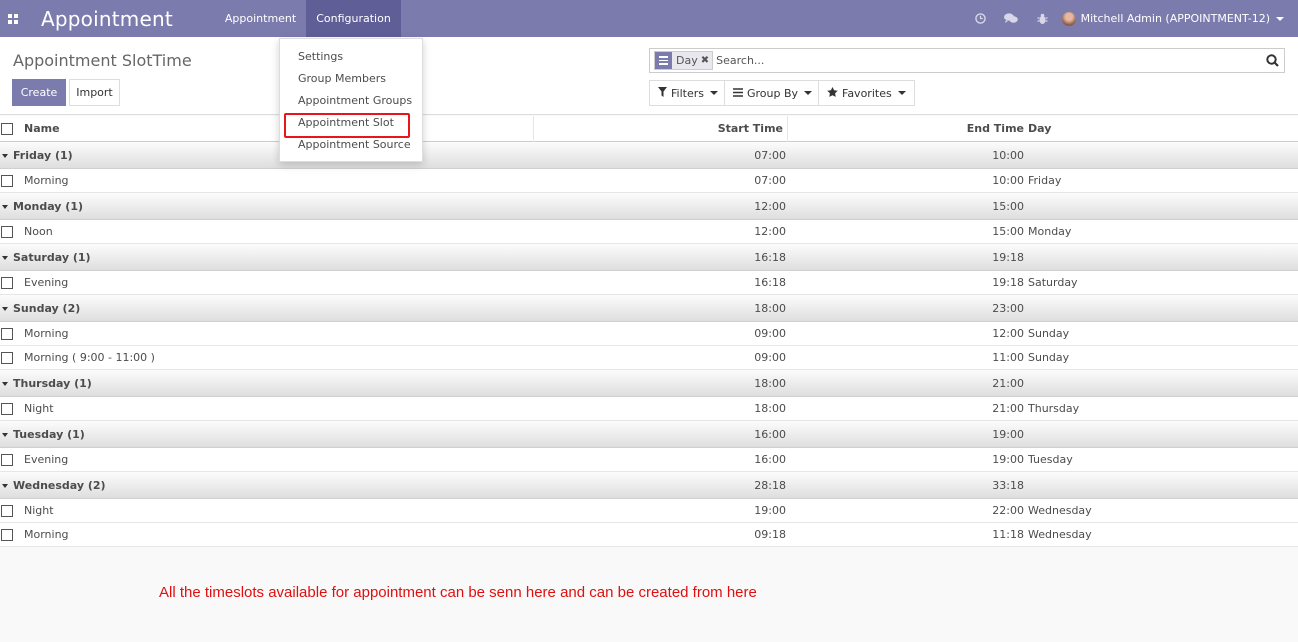  I want to click on cell-end-time: 22:00, so click(1008, 510).